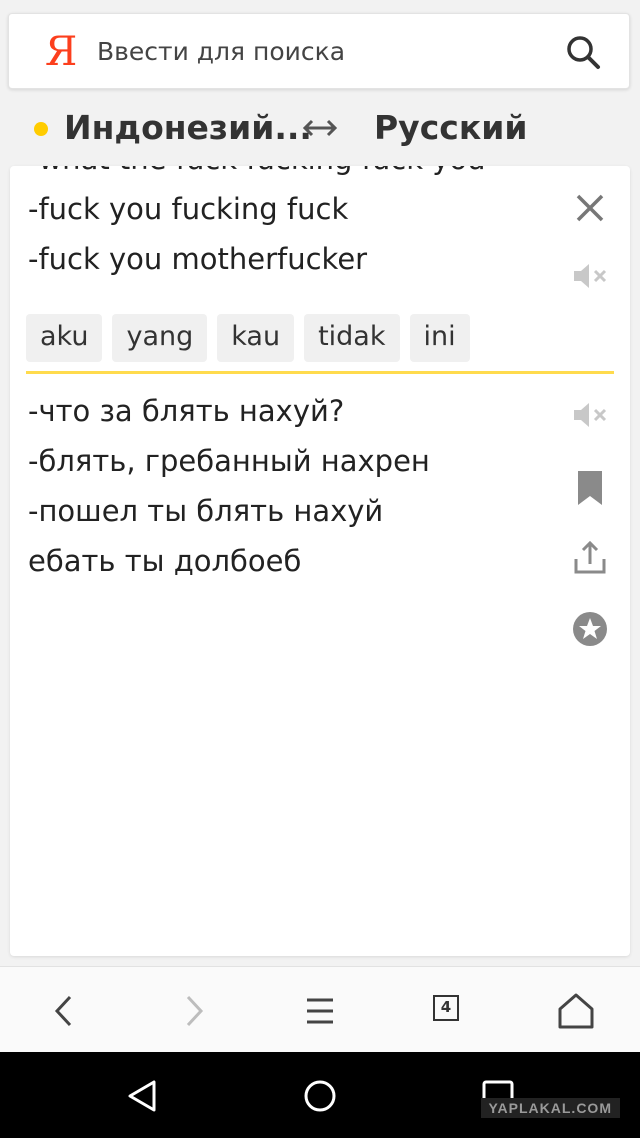 This screenshot has width=640, height=1138. Describe the element at coordinates (165, 561) in the screenshot. I see `translation-line: ебать ты долбоеб` at that location.